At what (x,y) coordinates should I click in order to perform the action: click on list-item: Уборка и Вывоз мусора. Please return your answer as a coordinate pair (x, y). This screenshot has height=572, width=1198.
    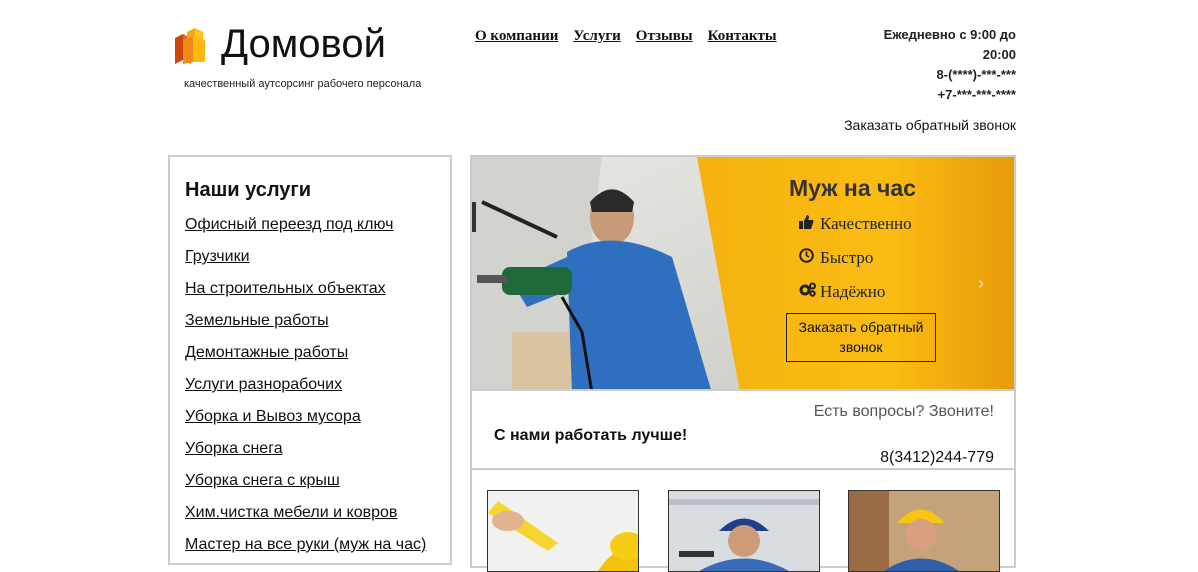
    Looking at the image, I should click on (317, 424).